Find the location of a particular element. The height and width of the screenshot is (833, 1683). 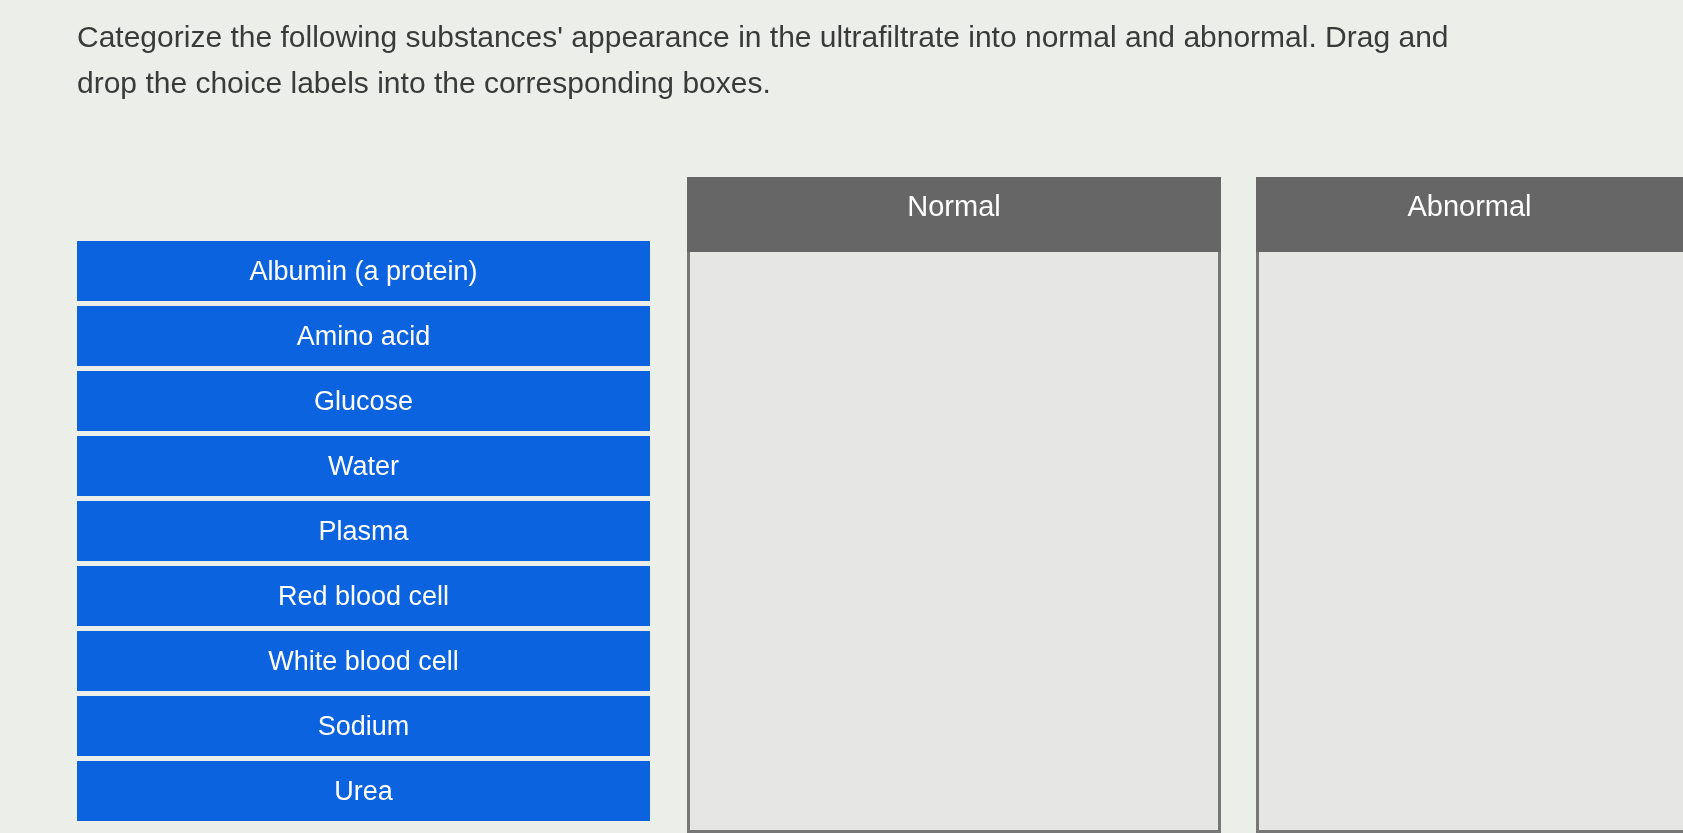

choice-label: White blood cell is located at coordinates (363, 661).